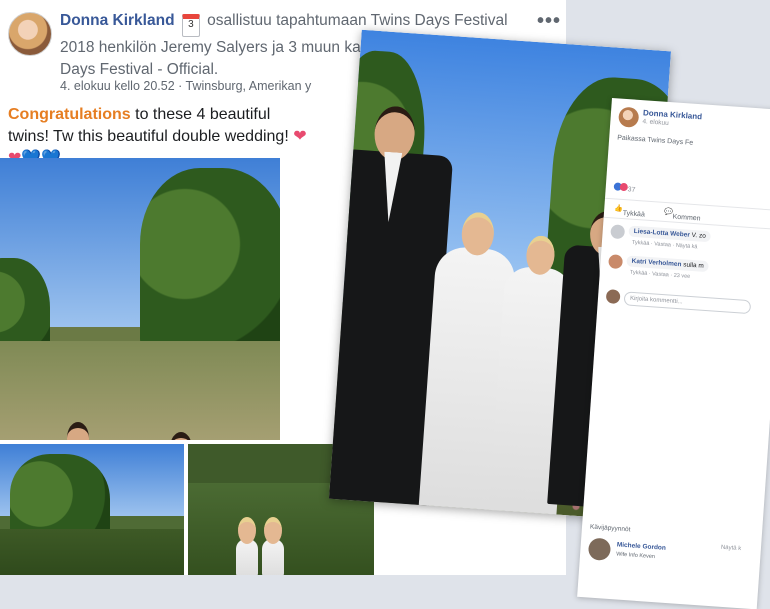  Describe the element at coordinates (635, 556) in the screenshot. I see `guest-subtitle: Wife Info Keven` at that location.